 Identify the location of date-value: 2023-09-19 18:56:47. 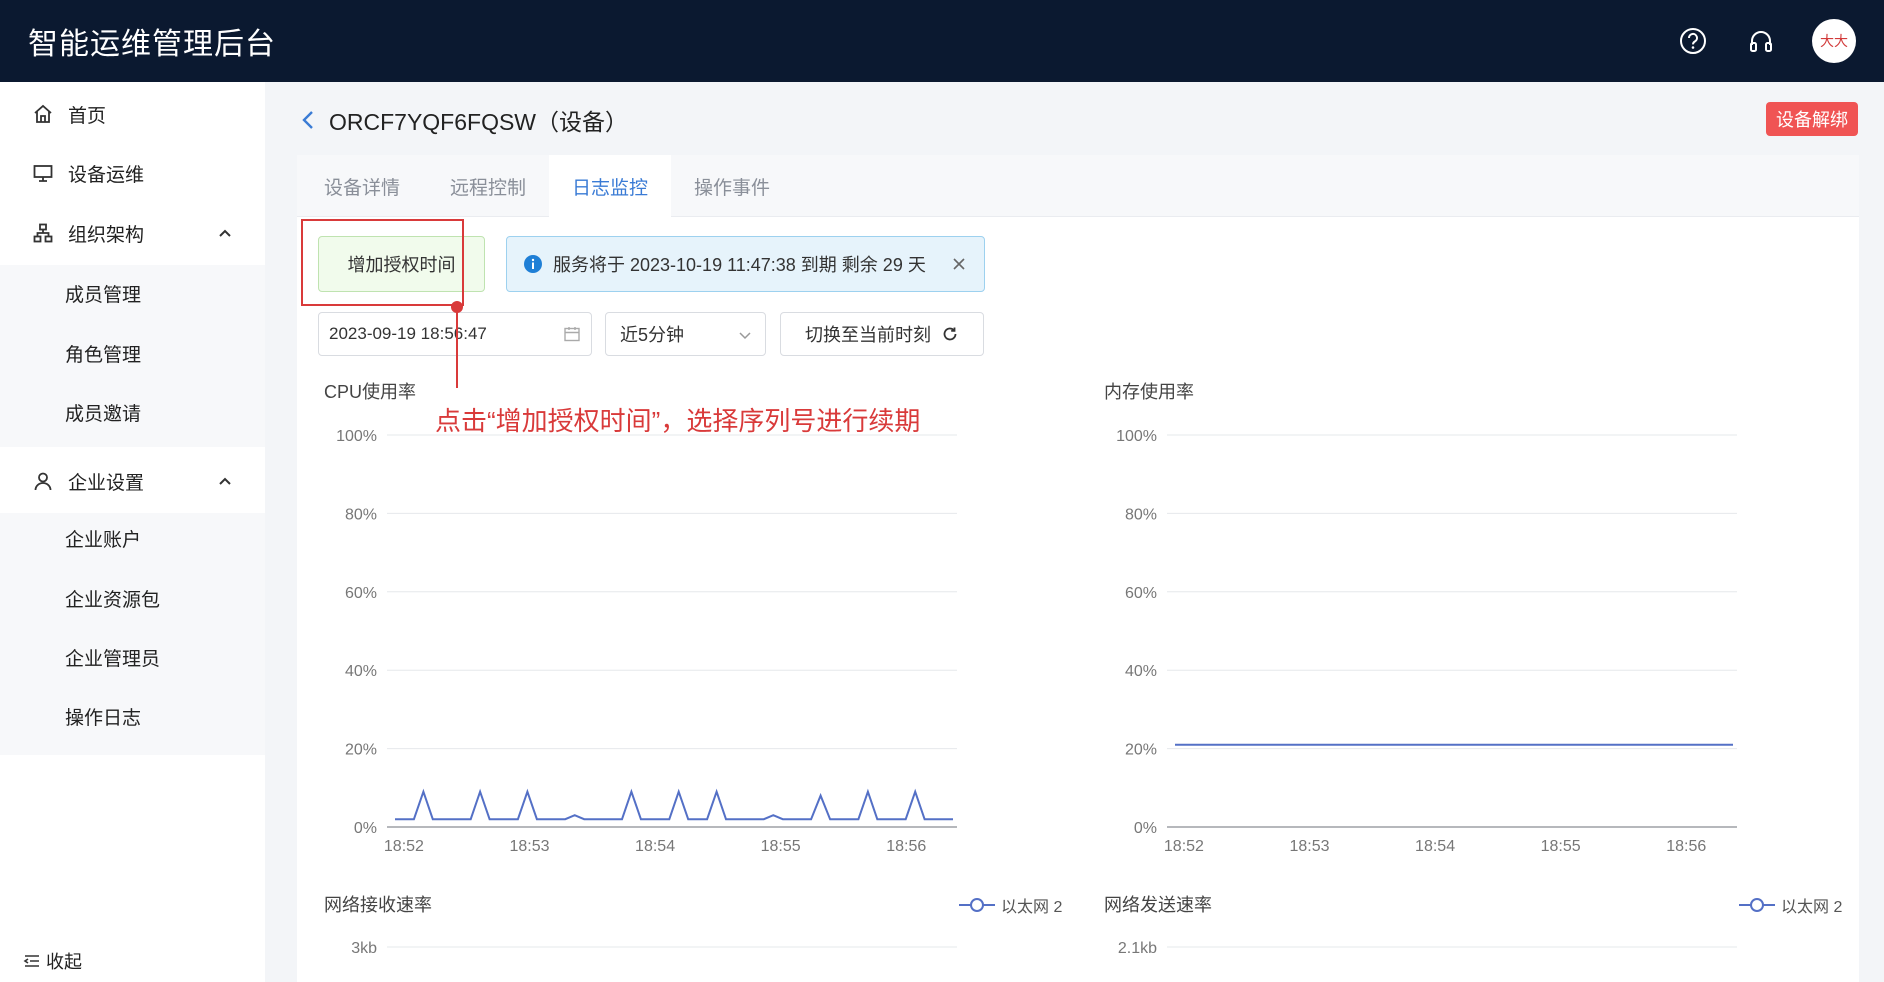
(408, 333).